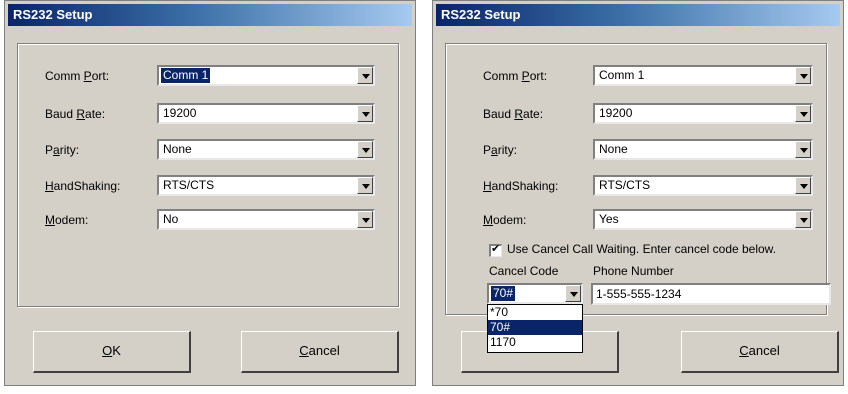 The image size is (848, 394). Describe the element at coordinates (633, 271) in the screenshot. I see `phone-number-label: Phone Number` at that location.